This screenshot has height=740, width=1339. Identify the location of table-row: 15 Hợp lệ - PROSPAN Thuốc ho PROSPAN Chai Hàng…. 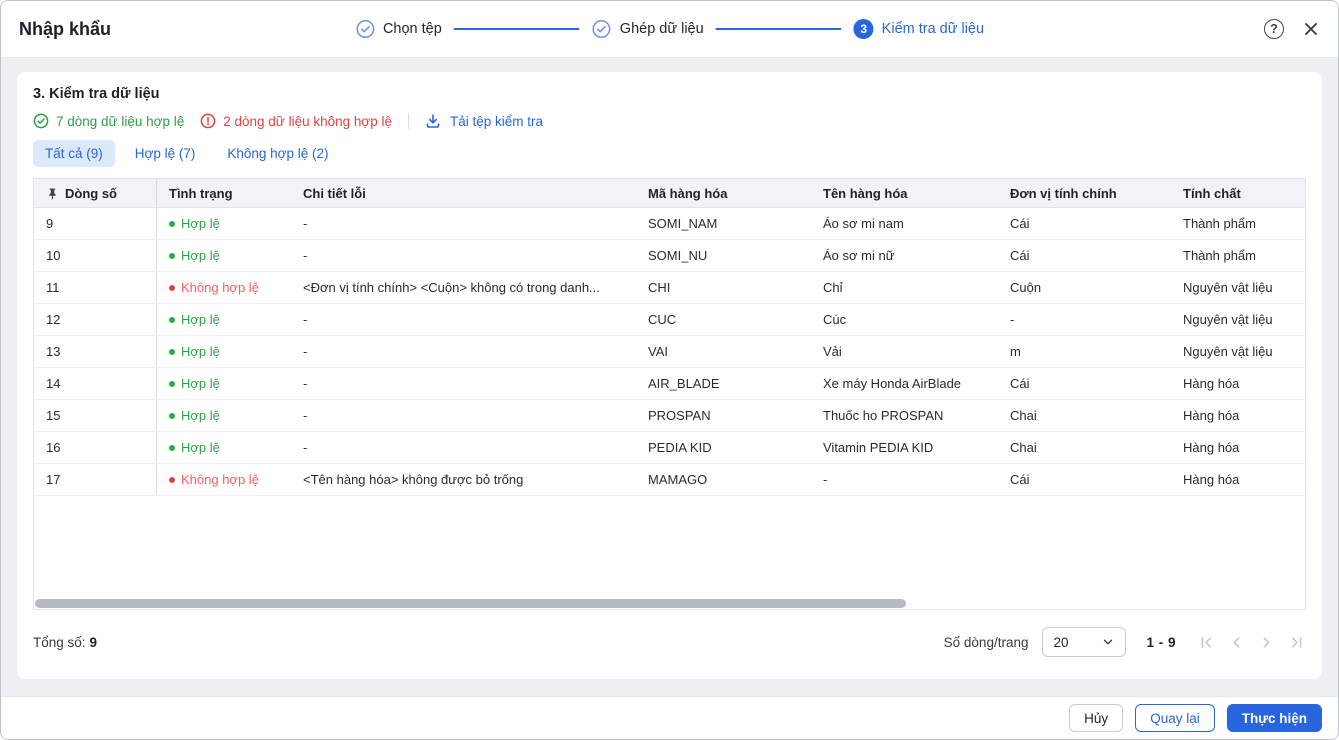
(669, 416).